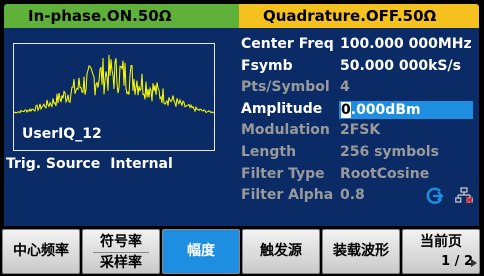 The width and height of the screenshot is (484, 276). What do you see at coordinates (441, 242) in the screenshot?
I see `softkey-label-top: 当前页` at bounding box center [441, 242].